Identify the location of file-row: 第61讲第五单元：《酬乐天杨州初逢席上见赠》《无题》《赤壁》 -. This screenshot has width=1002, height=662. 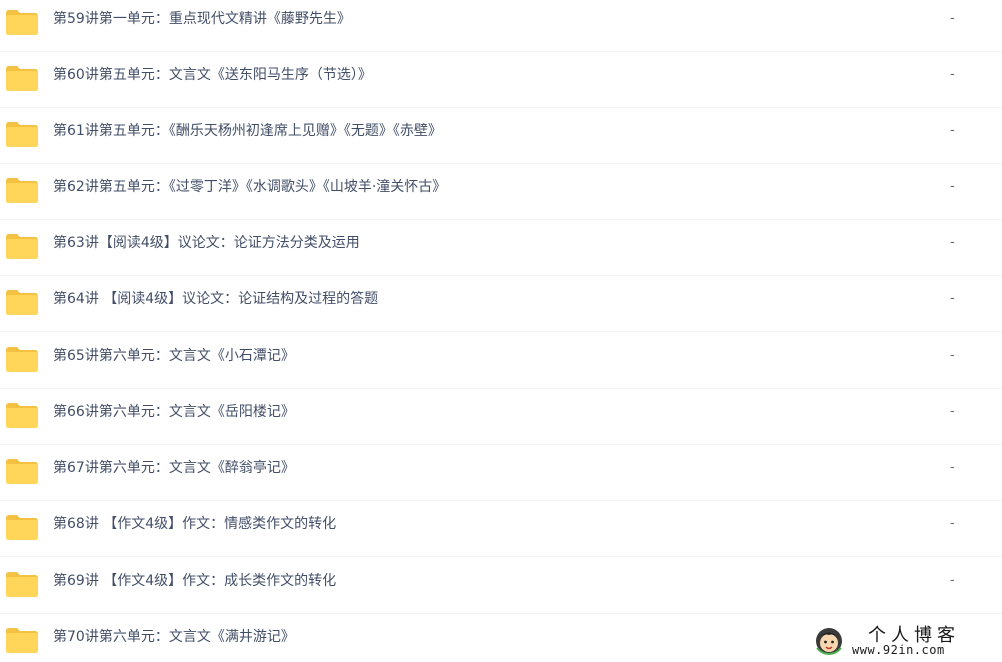
(501, 136).